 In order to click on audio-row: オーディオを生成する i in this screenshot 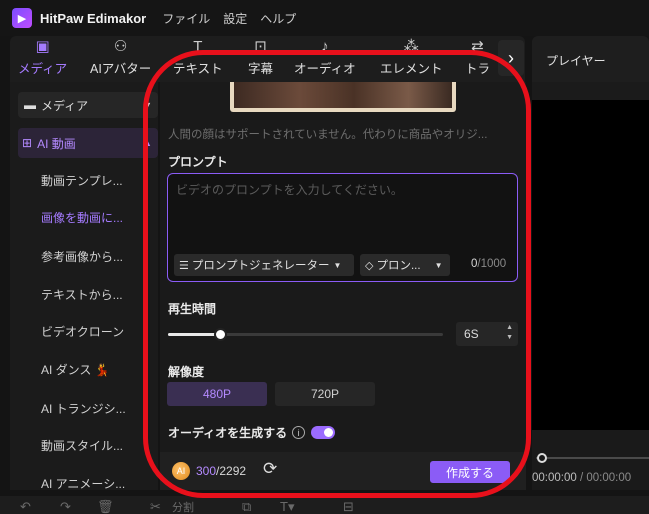, I will do `click(252, 432)`.